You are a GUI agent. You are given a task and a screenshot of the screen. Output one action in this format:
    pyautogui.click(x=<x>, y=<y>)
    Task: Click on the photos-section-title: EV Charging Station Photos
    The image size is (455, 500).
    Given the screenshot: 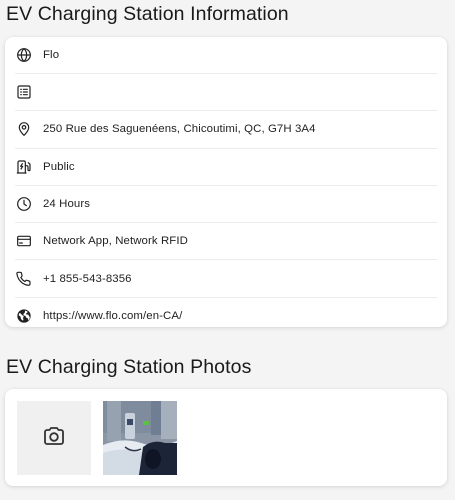 What is the action you would take?
    pyautogui.click(x=129, y=367)
    